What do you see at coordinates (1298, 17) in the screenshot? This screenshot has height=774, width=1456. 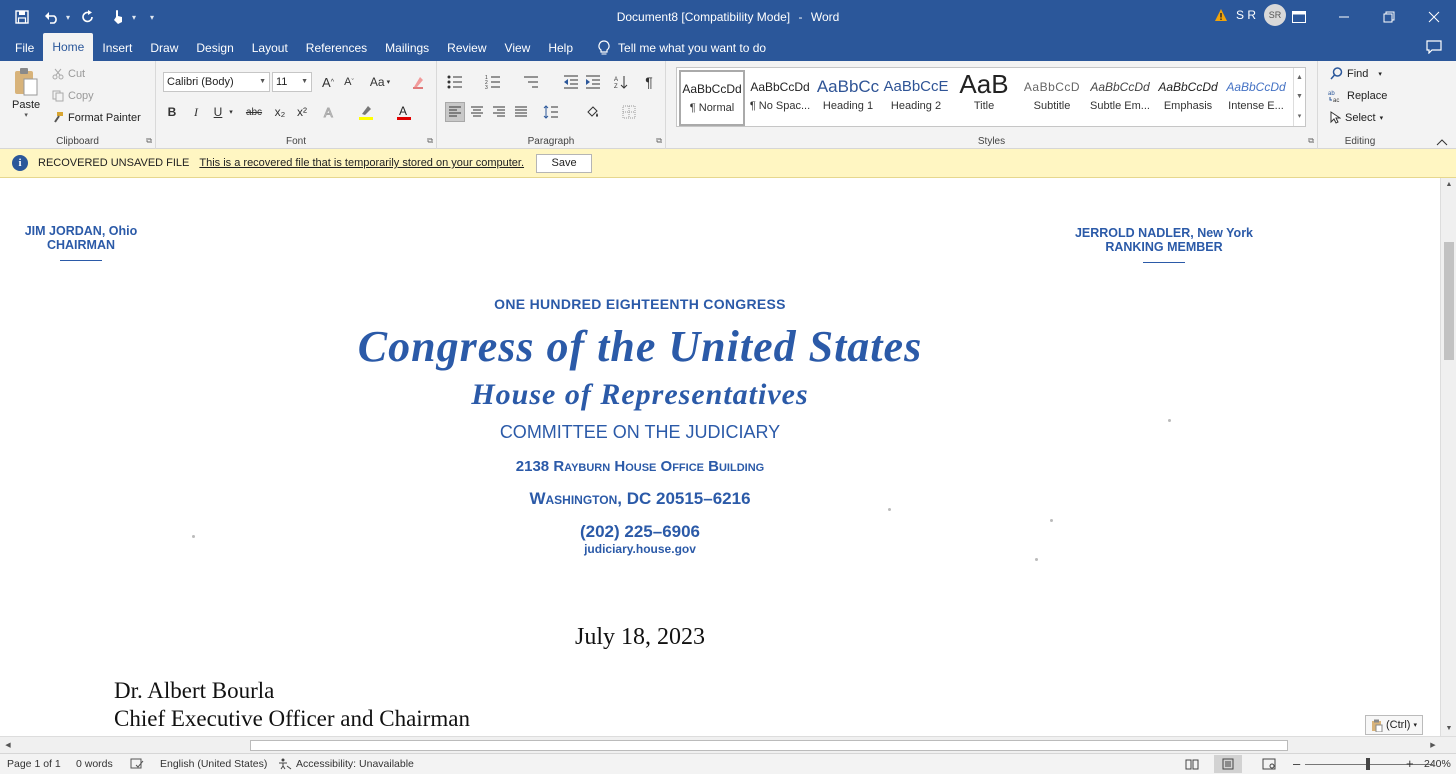 I see `ribbon-display-options-icon` at bounding box center [1298, 17].